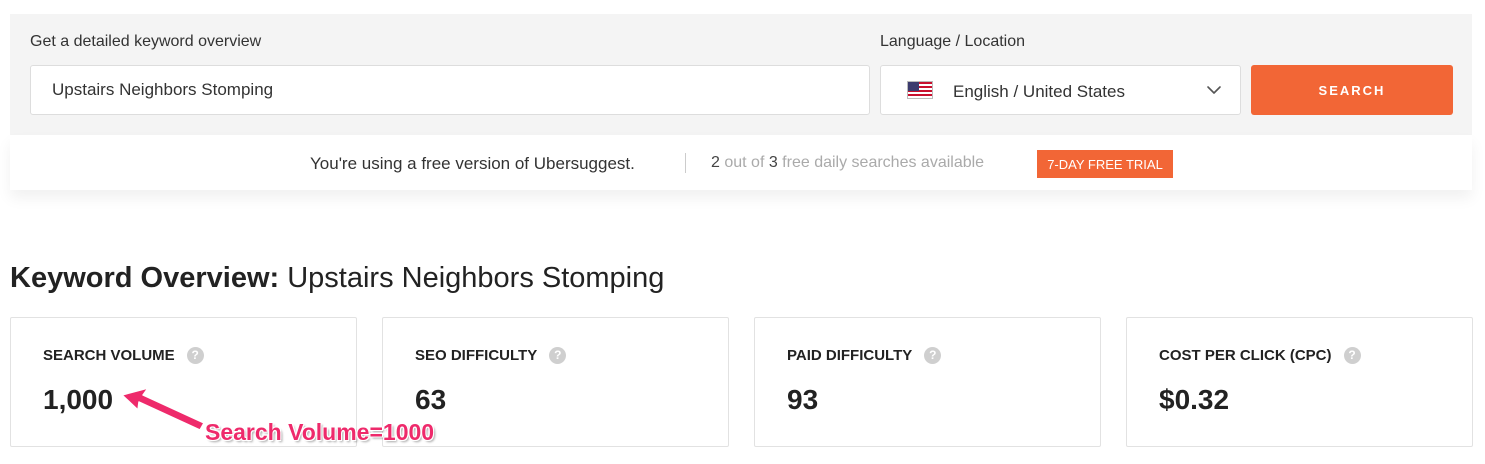 This screenshot has height=464, width=1485. I want to click on metric-label-text: SEARCH VOLUME, so click(109, 355).